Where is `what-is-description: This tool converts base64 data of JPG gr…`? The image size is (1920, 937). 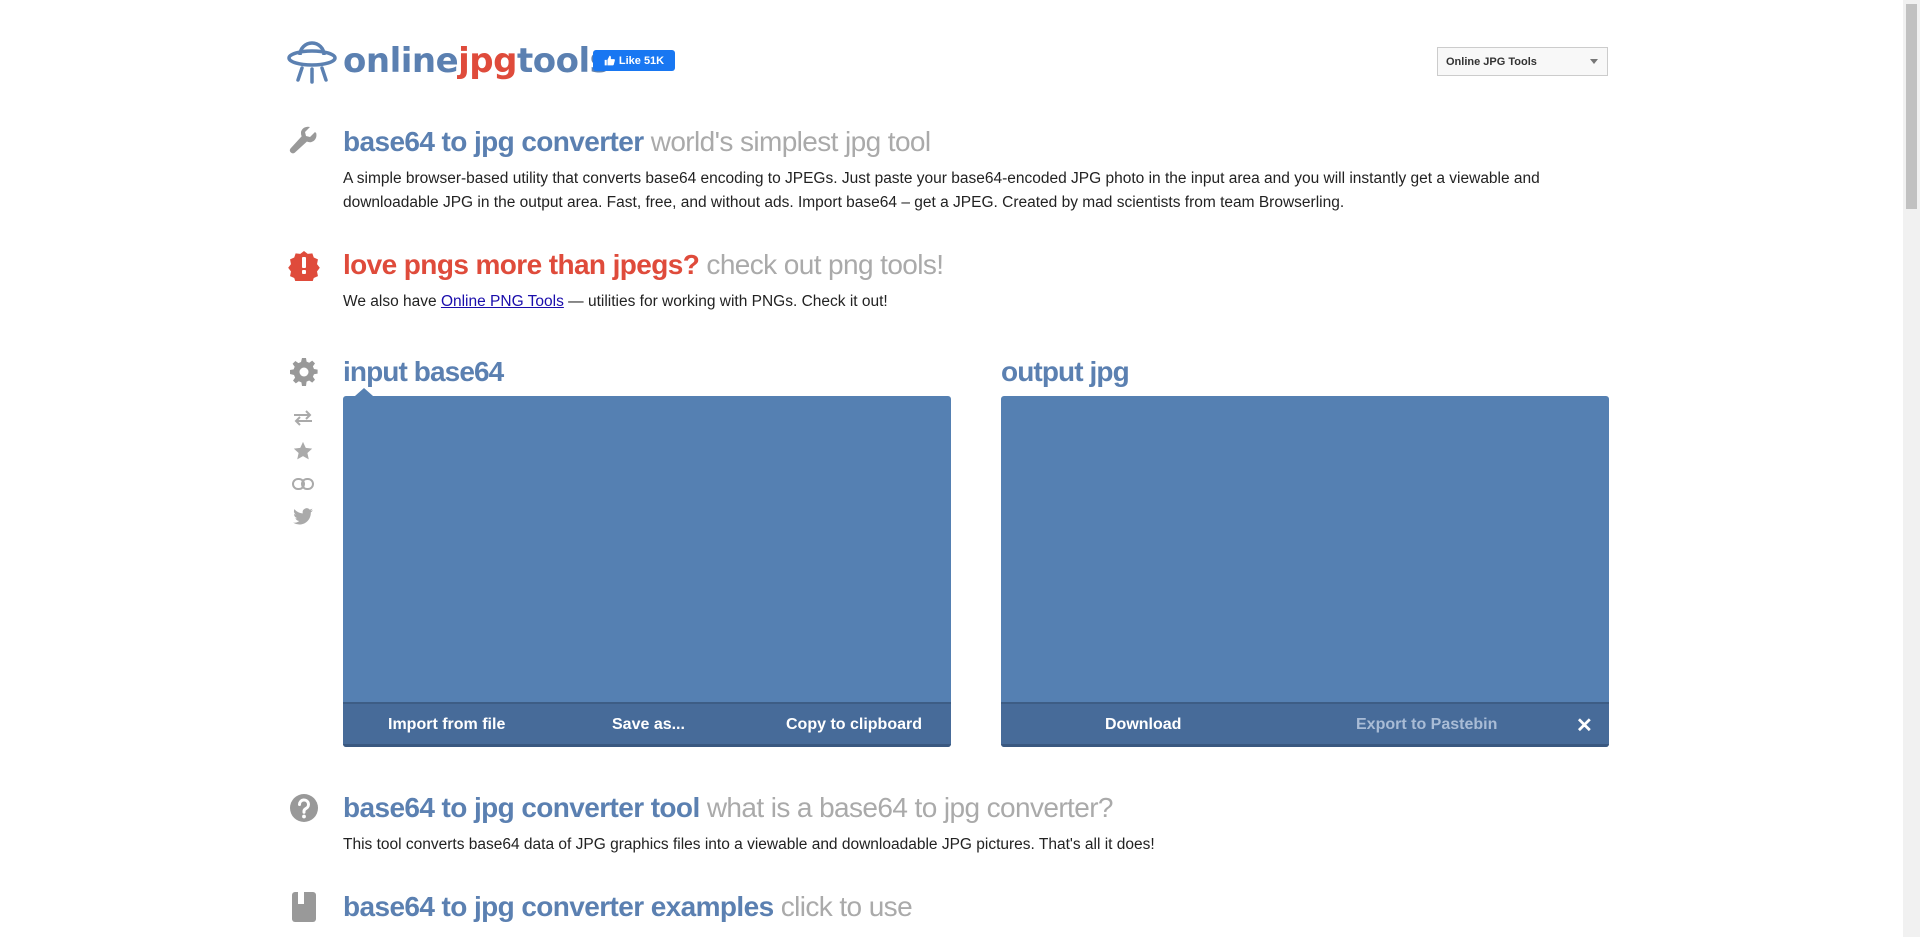 what-is-description: This tool converts base64 data of JPG gr… is located at coordinates (749, 844).